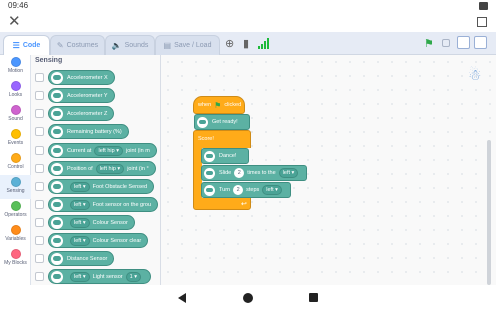 Image resolution: width=496 pixels, height=310 pixels. Describe the element at coordinates (246, 44) in the screenshot. I see `battery-status-icon: ▮` at that location.